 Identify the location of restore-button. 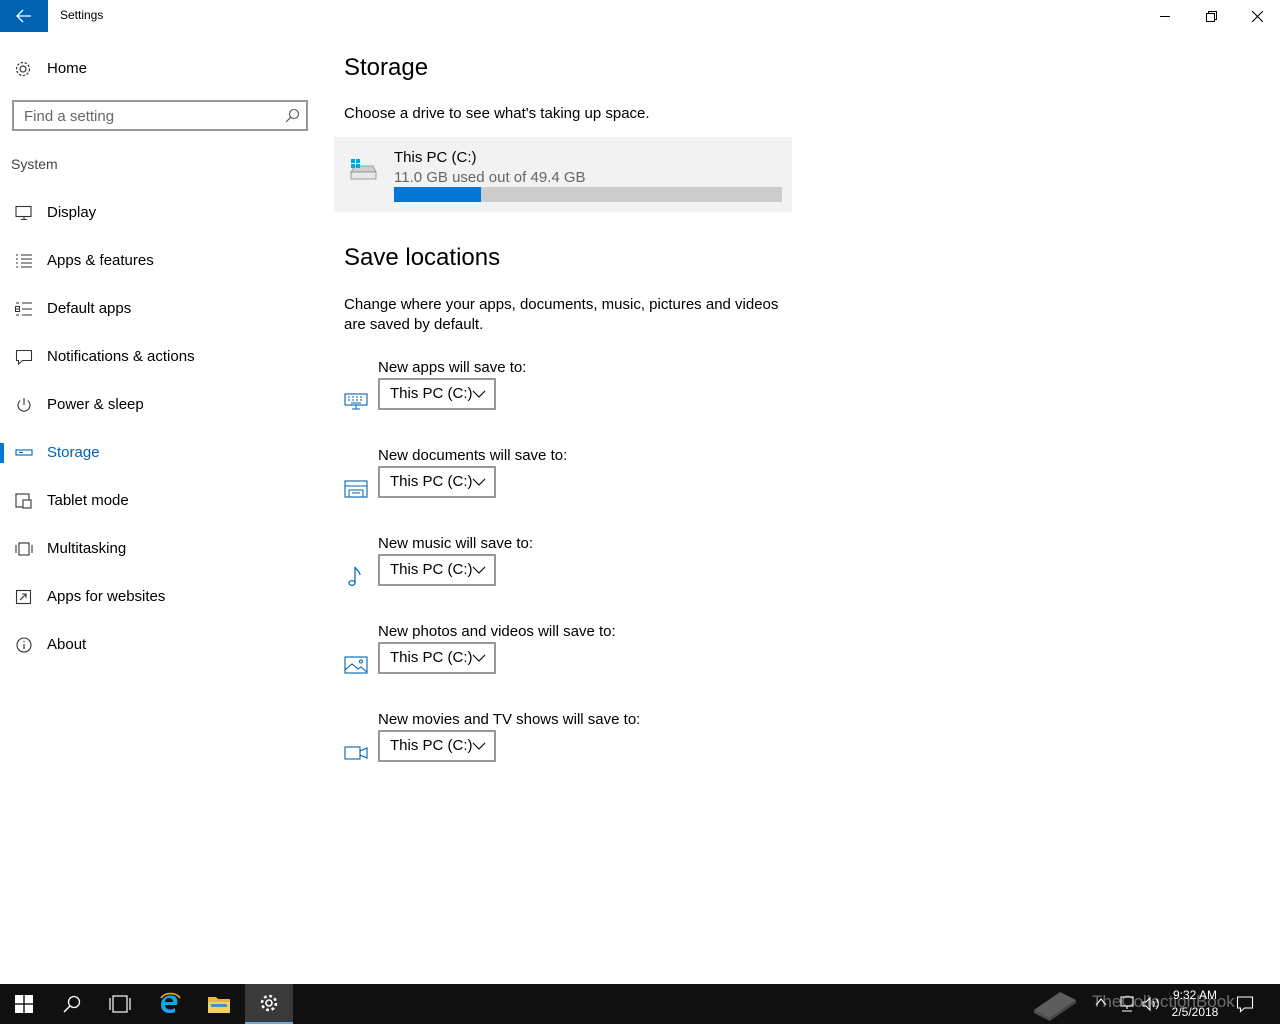
(1211, 16).